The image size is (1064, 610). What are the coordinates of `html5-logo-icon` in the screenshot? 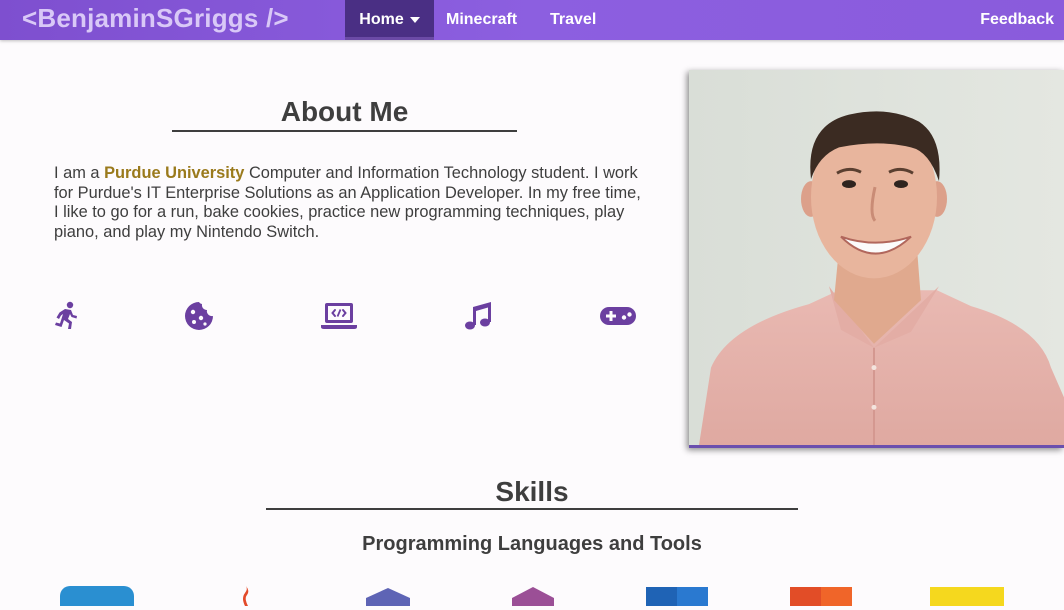 It's located at (821, 596).